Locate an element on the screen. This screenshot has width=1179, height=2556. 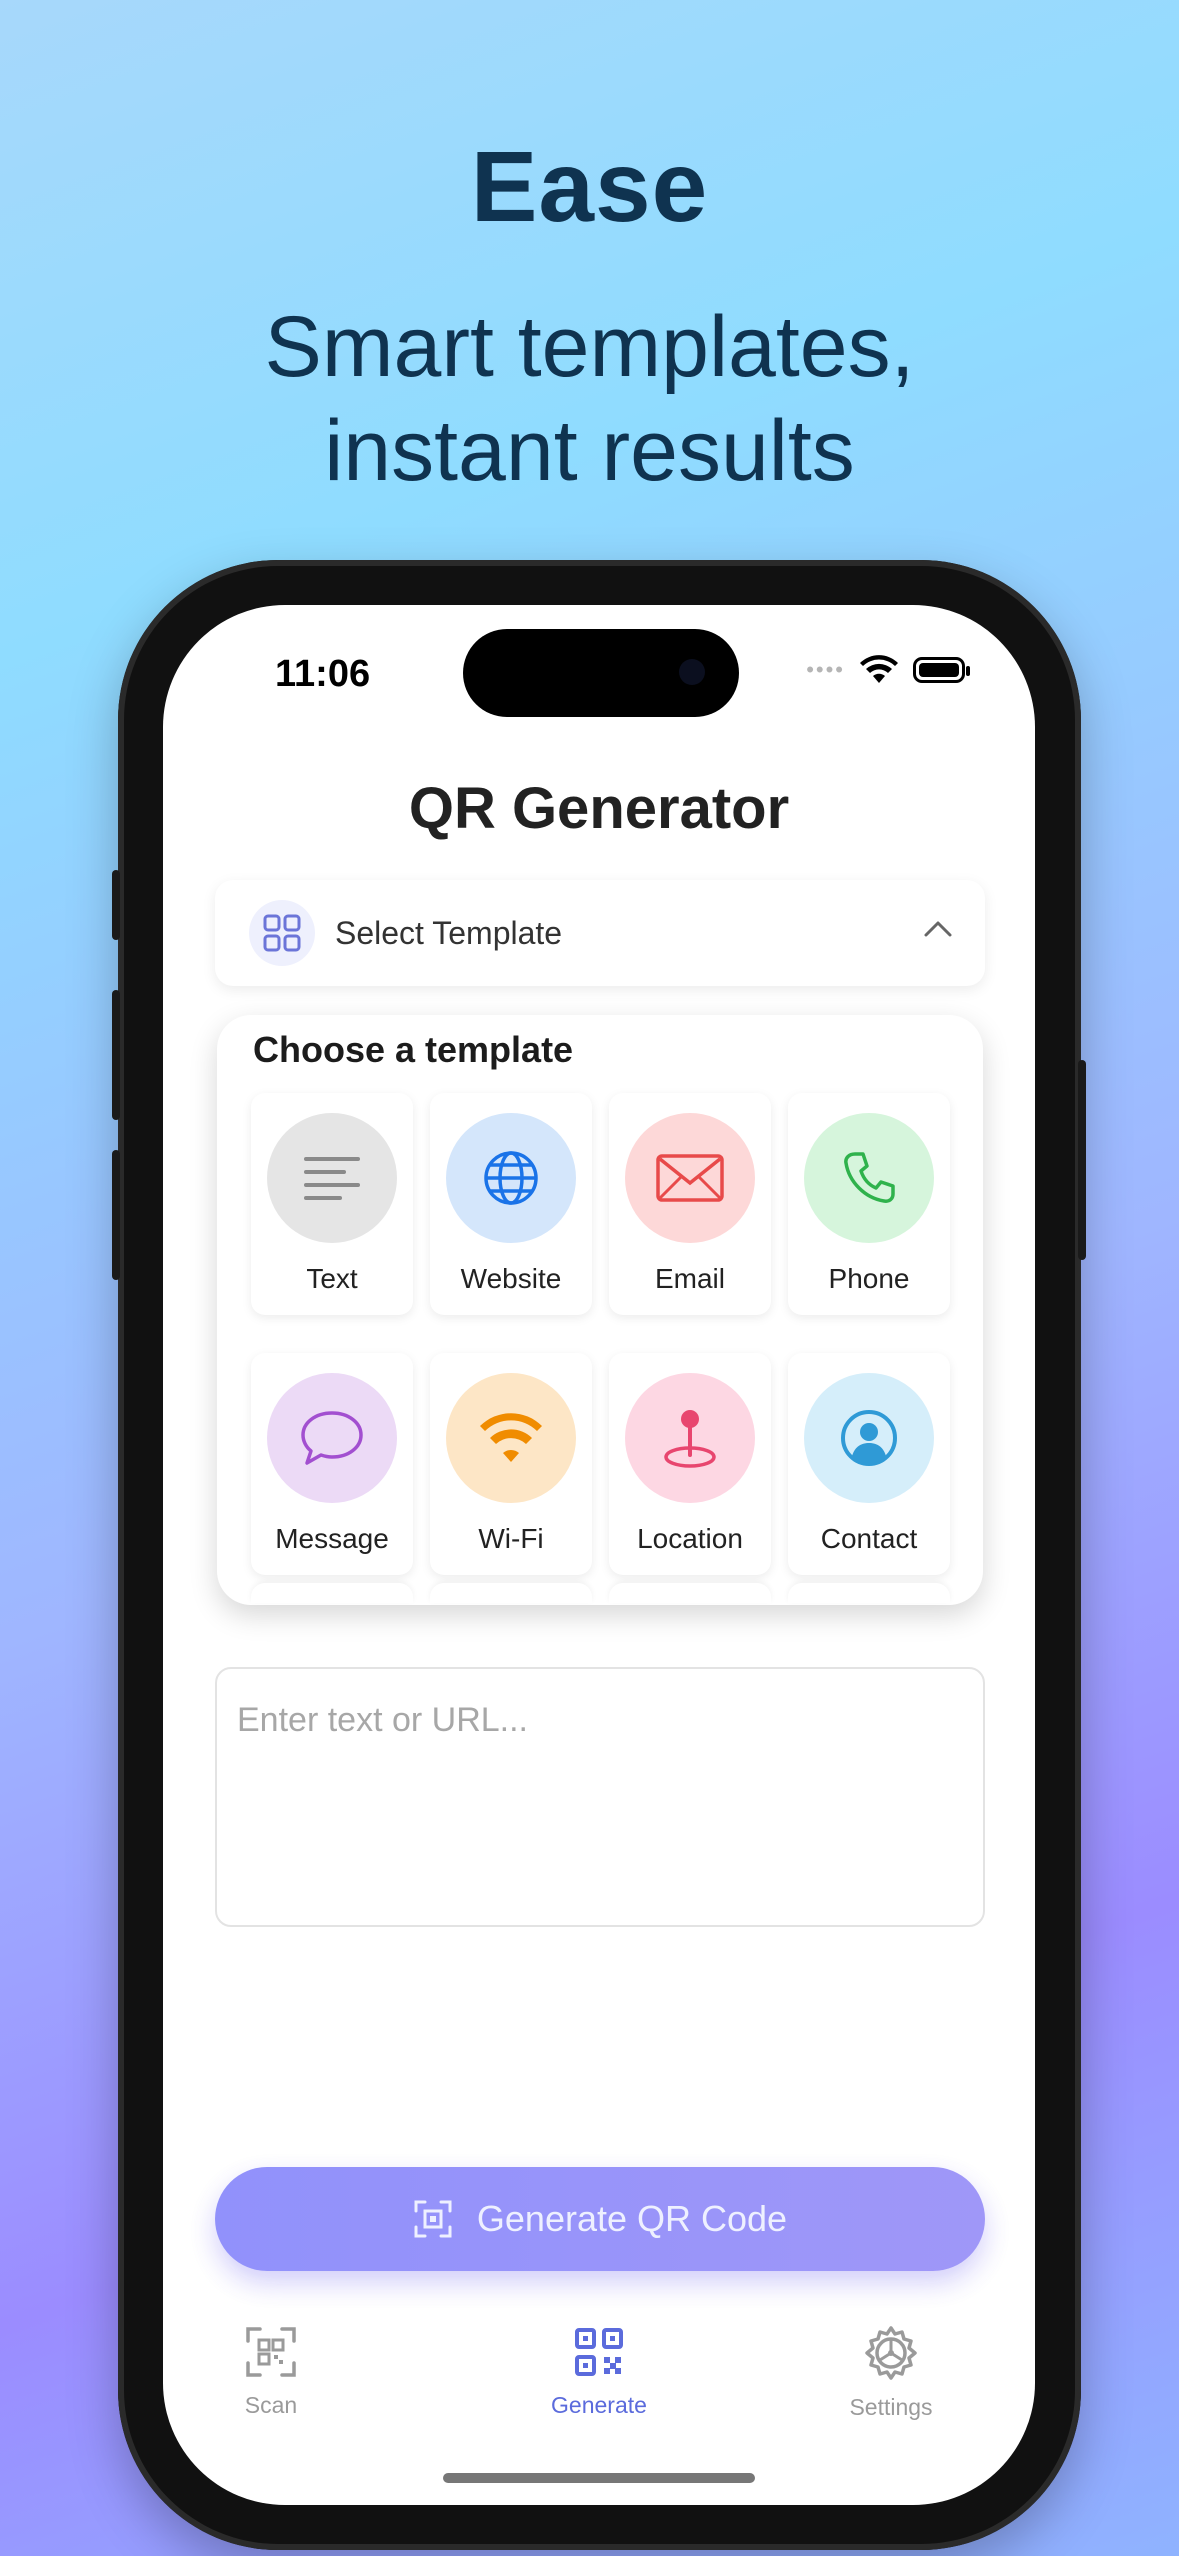
dynamic-island is located at coordinates (601, 673).